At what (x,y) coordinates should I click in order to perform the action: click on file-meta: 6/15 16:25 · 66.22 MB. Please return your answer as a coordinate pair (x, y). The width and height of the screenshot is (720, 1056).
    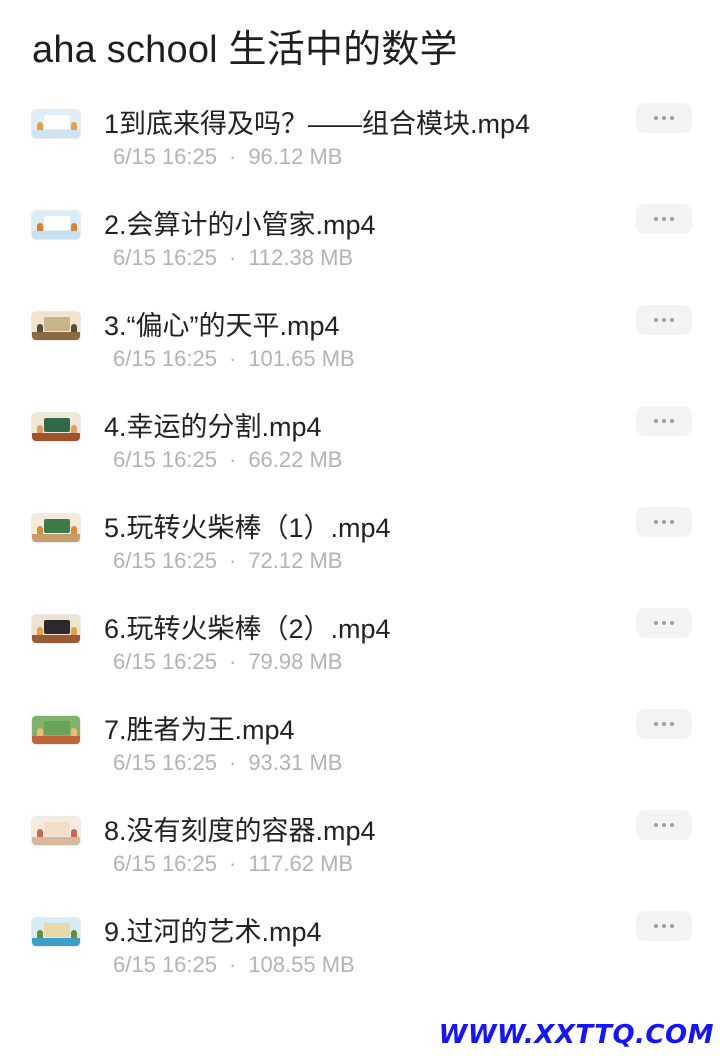
    Looking at the image, I should click on (227, 460).